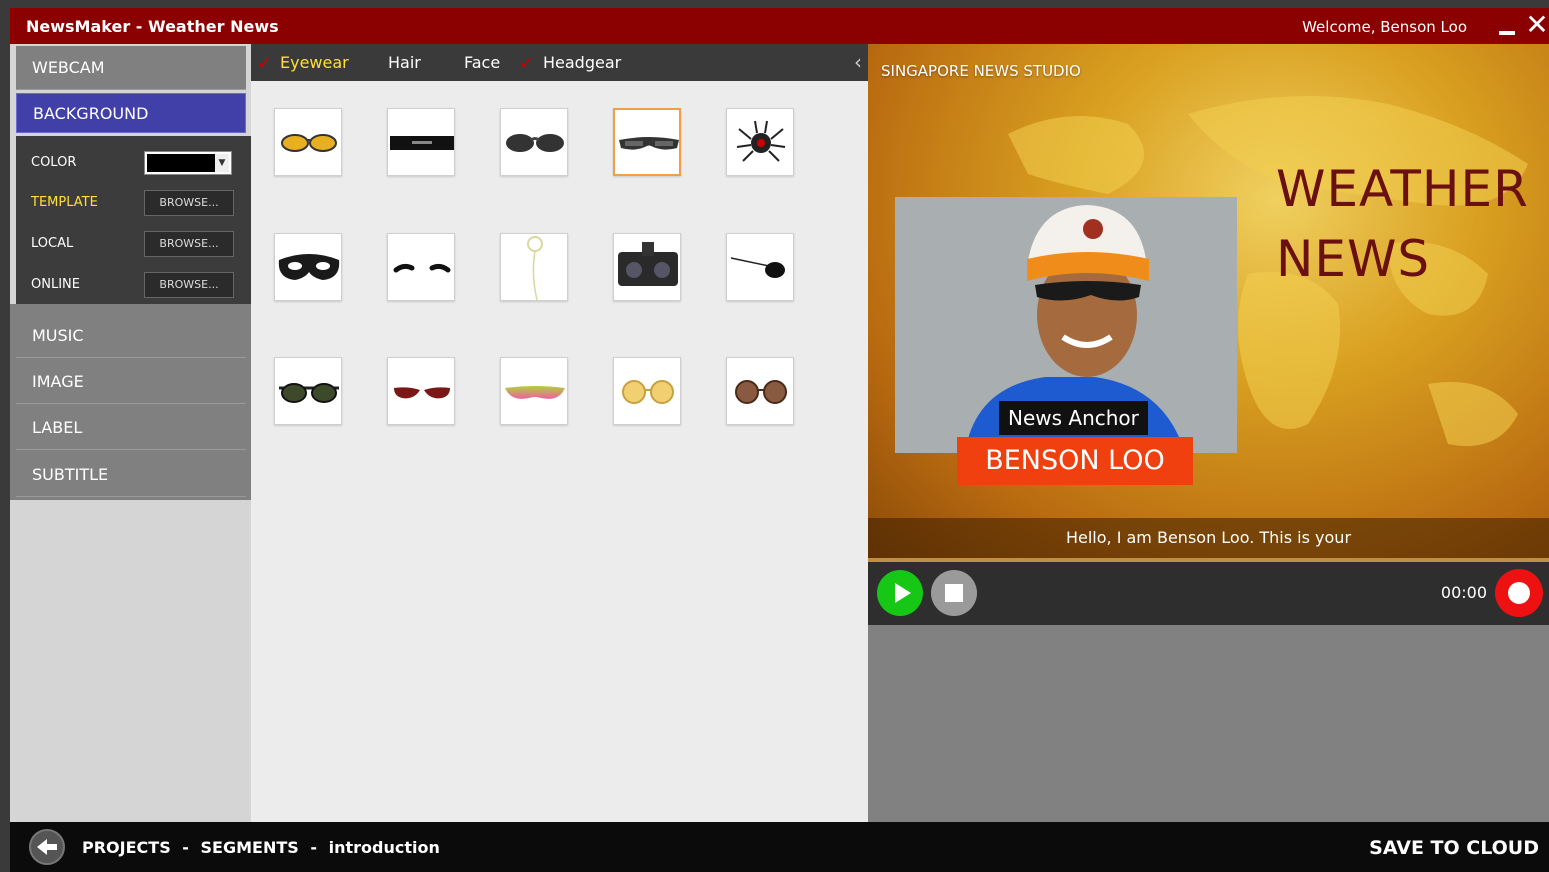  What do you see at coordinates (534, 142) in the screenshot?
I see `black-sunglasses-icon` at bounding box center [534, 142].